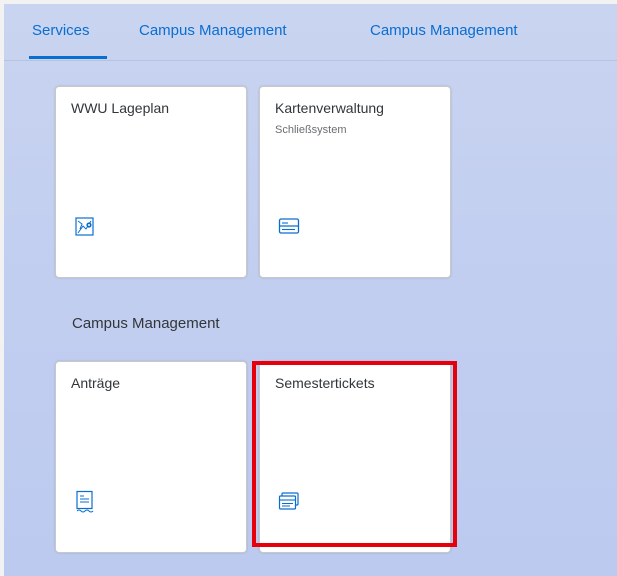  I want to click on tile-title: Kartenverwaltung, so click(329, 108).